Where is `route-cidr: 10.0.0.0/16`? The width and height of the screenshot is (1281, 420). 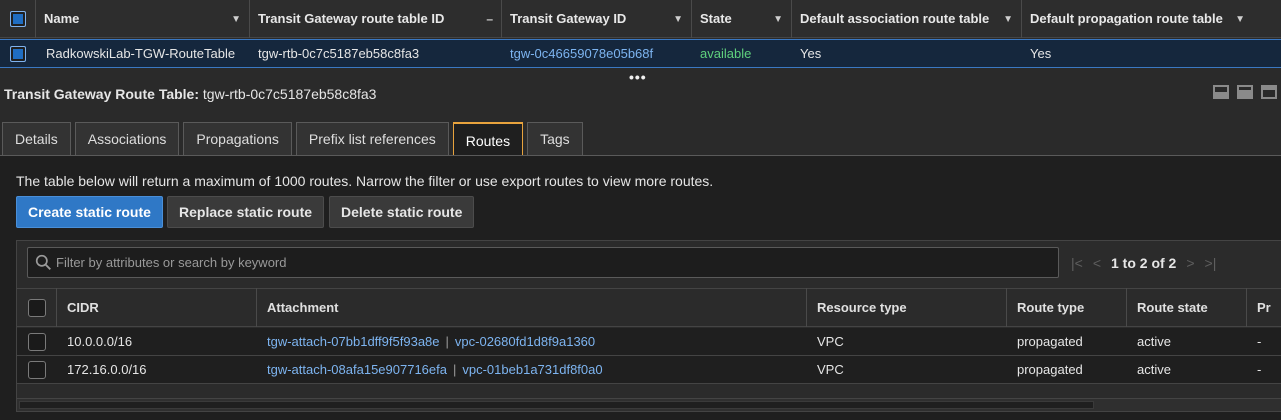
route-cidr: 10.0.0.0/16 is located at coordinates (100, 341).